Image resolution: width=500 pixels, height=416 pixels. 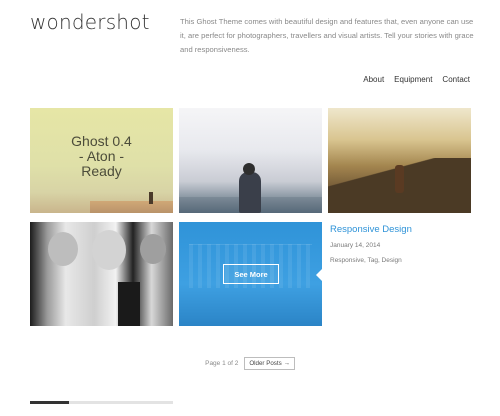 I want to click on site-title: wondershot, so click(x=90, y=22).